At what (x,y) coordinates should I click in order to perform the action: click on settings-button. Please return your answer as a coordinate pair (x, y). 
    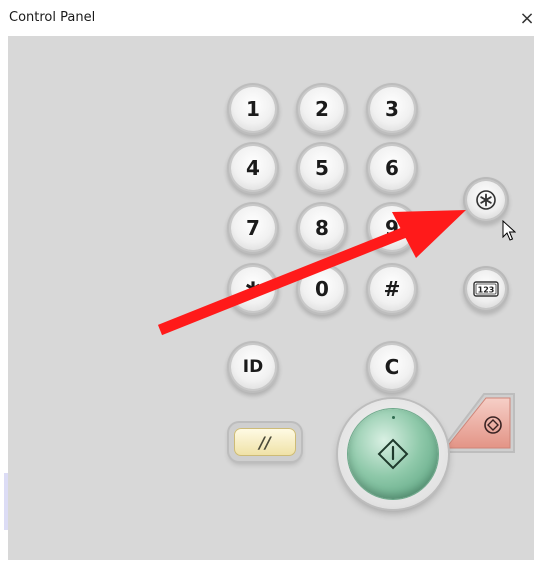
    Looking at the image, I should click on (486, 200).